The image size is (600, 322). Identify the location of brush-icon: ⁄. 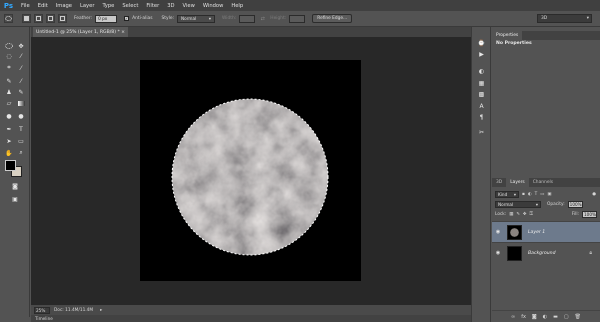
(21, 81).